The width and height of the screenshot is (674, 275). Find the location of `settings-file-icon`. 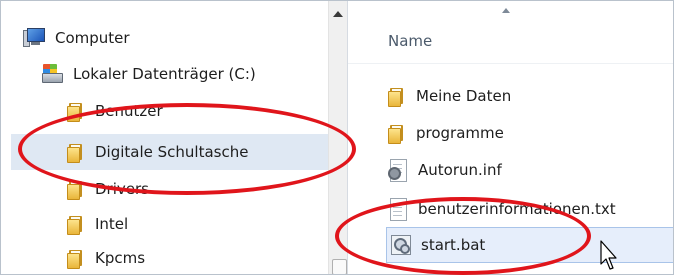

settings-file-icon is located at coordinates (397, 170).